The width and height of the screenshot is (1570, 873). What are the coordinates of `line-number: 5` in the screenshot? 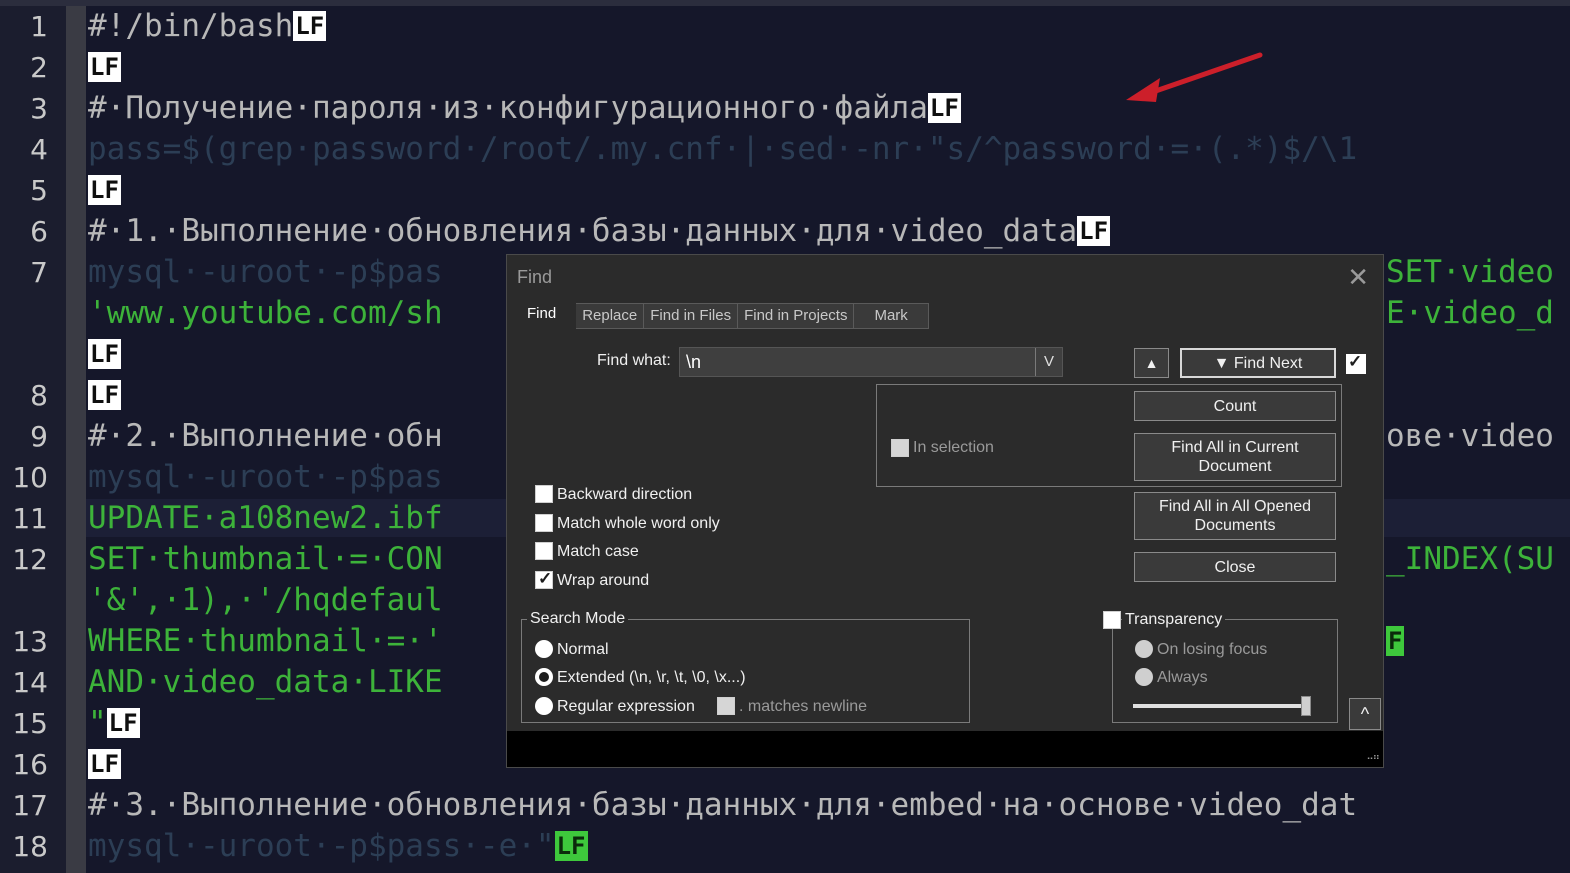 It's located at (39, 190).